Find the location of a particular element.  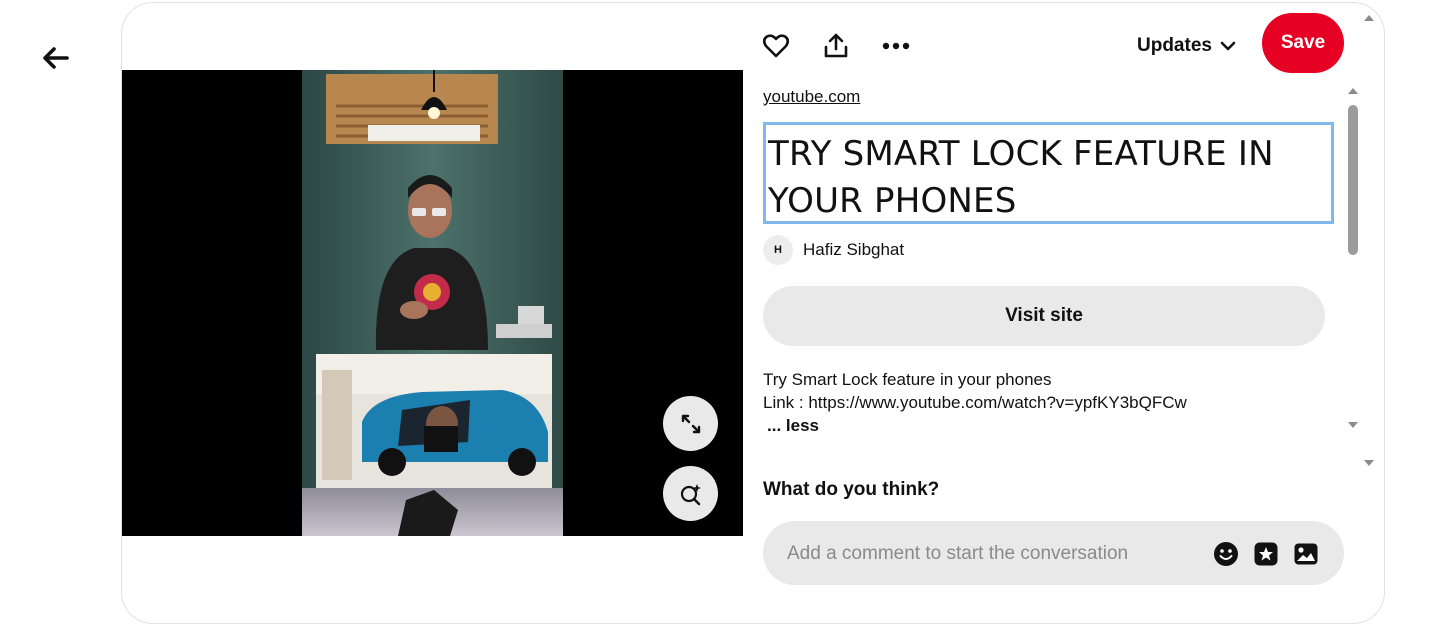

sticker-icon is located at coordinates (1266, 554).